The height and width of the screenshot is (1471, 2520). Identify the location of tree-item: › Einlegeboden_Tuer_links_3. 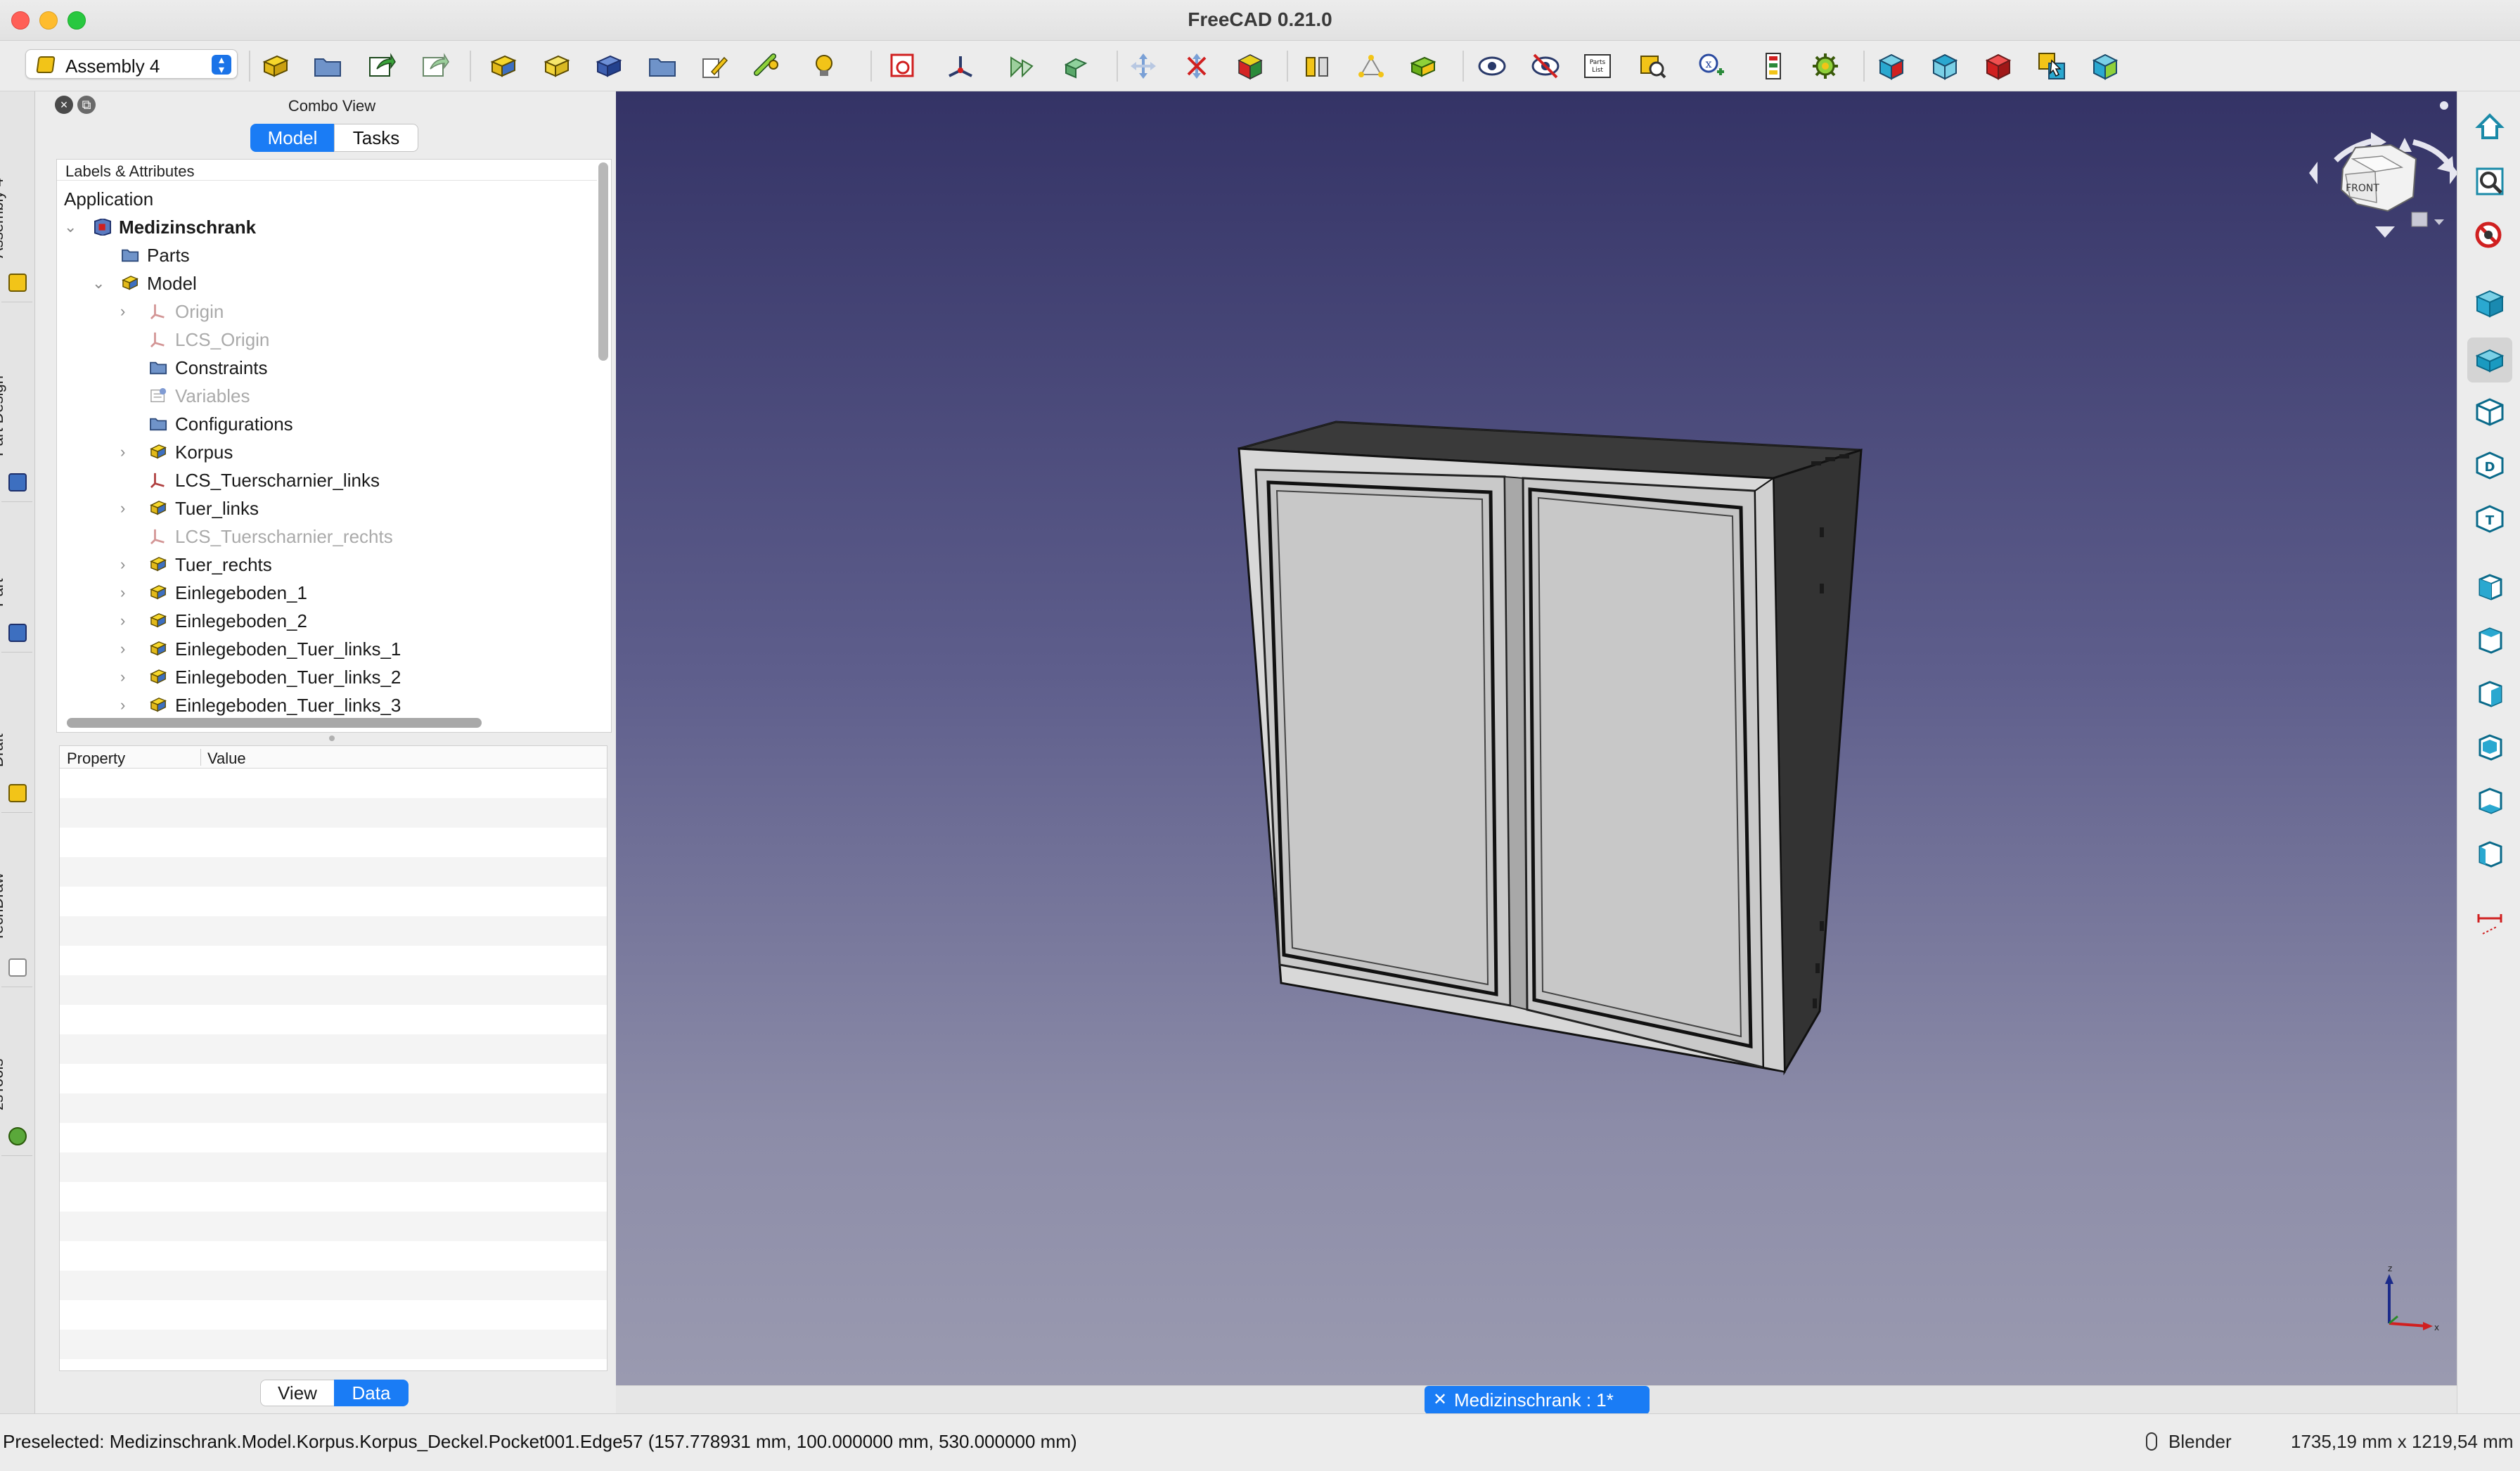
(324, 705).